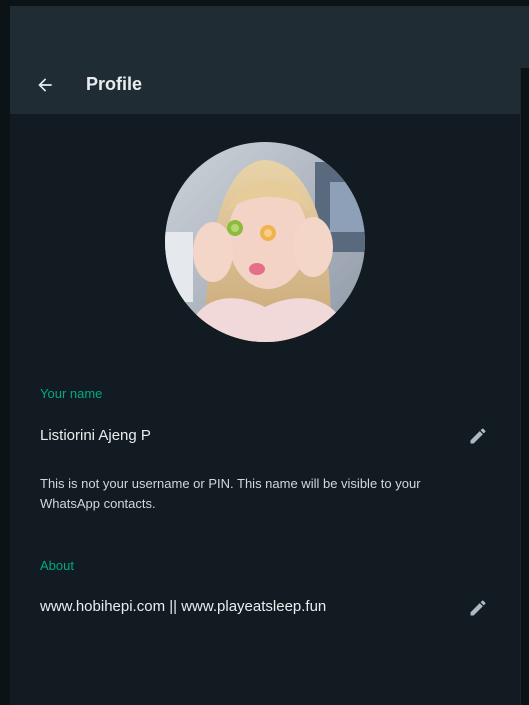 The image size is (529, 705). I want to click on left-border, so click(5, 352).